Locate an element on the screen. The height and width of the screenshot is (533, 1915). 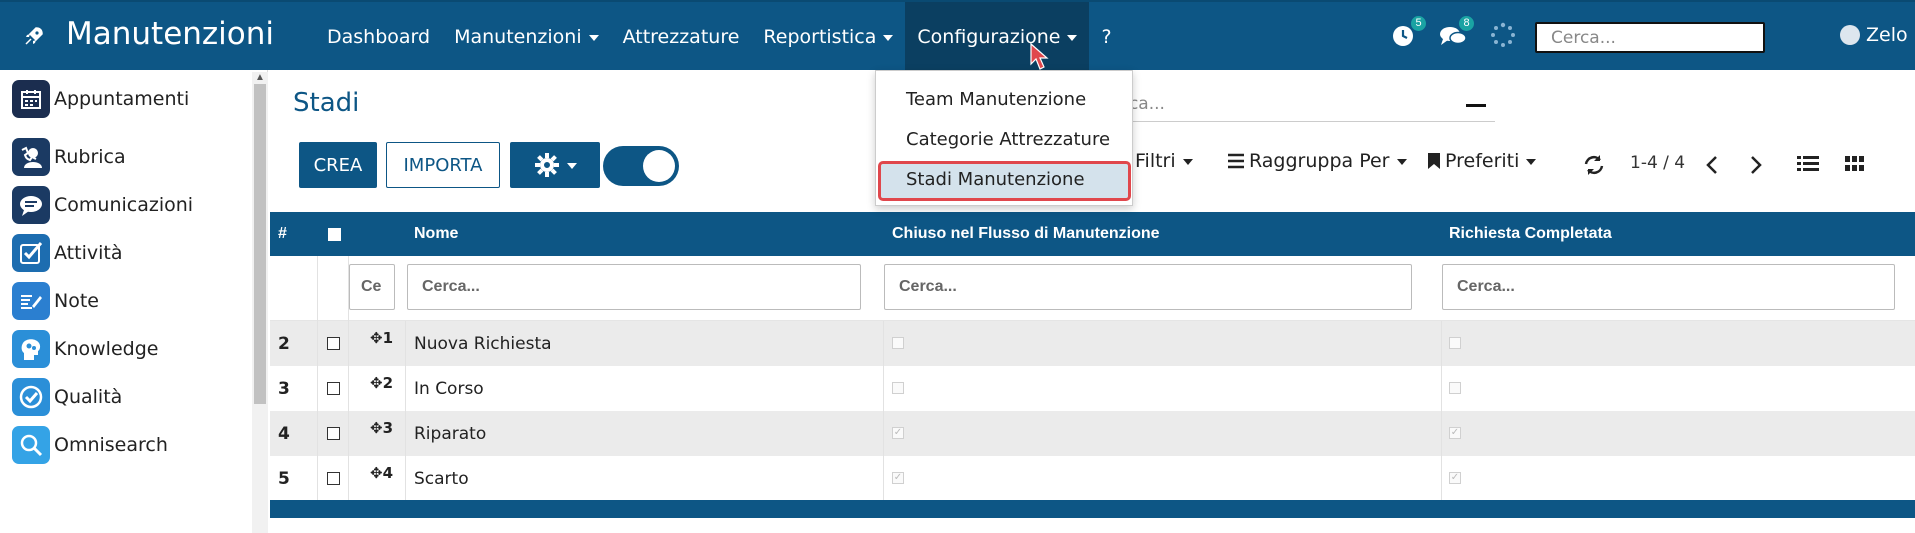
sidebar-item-label: Attività is located at coordinates (88, 253).